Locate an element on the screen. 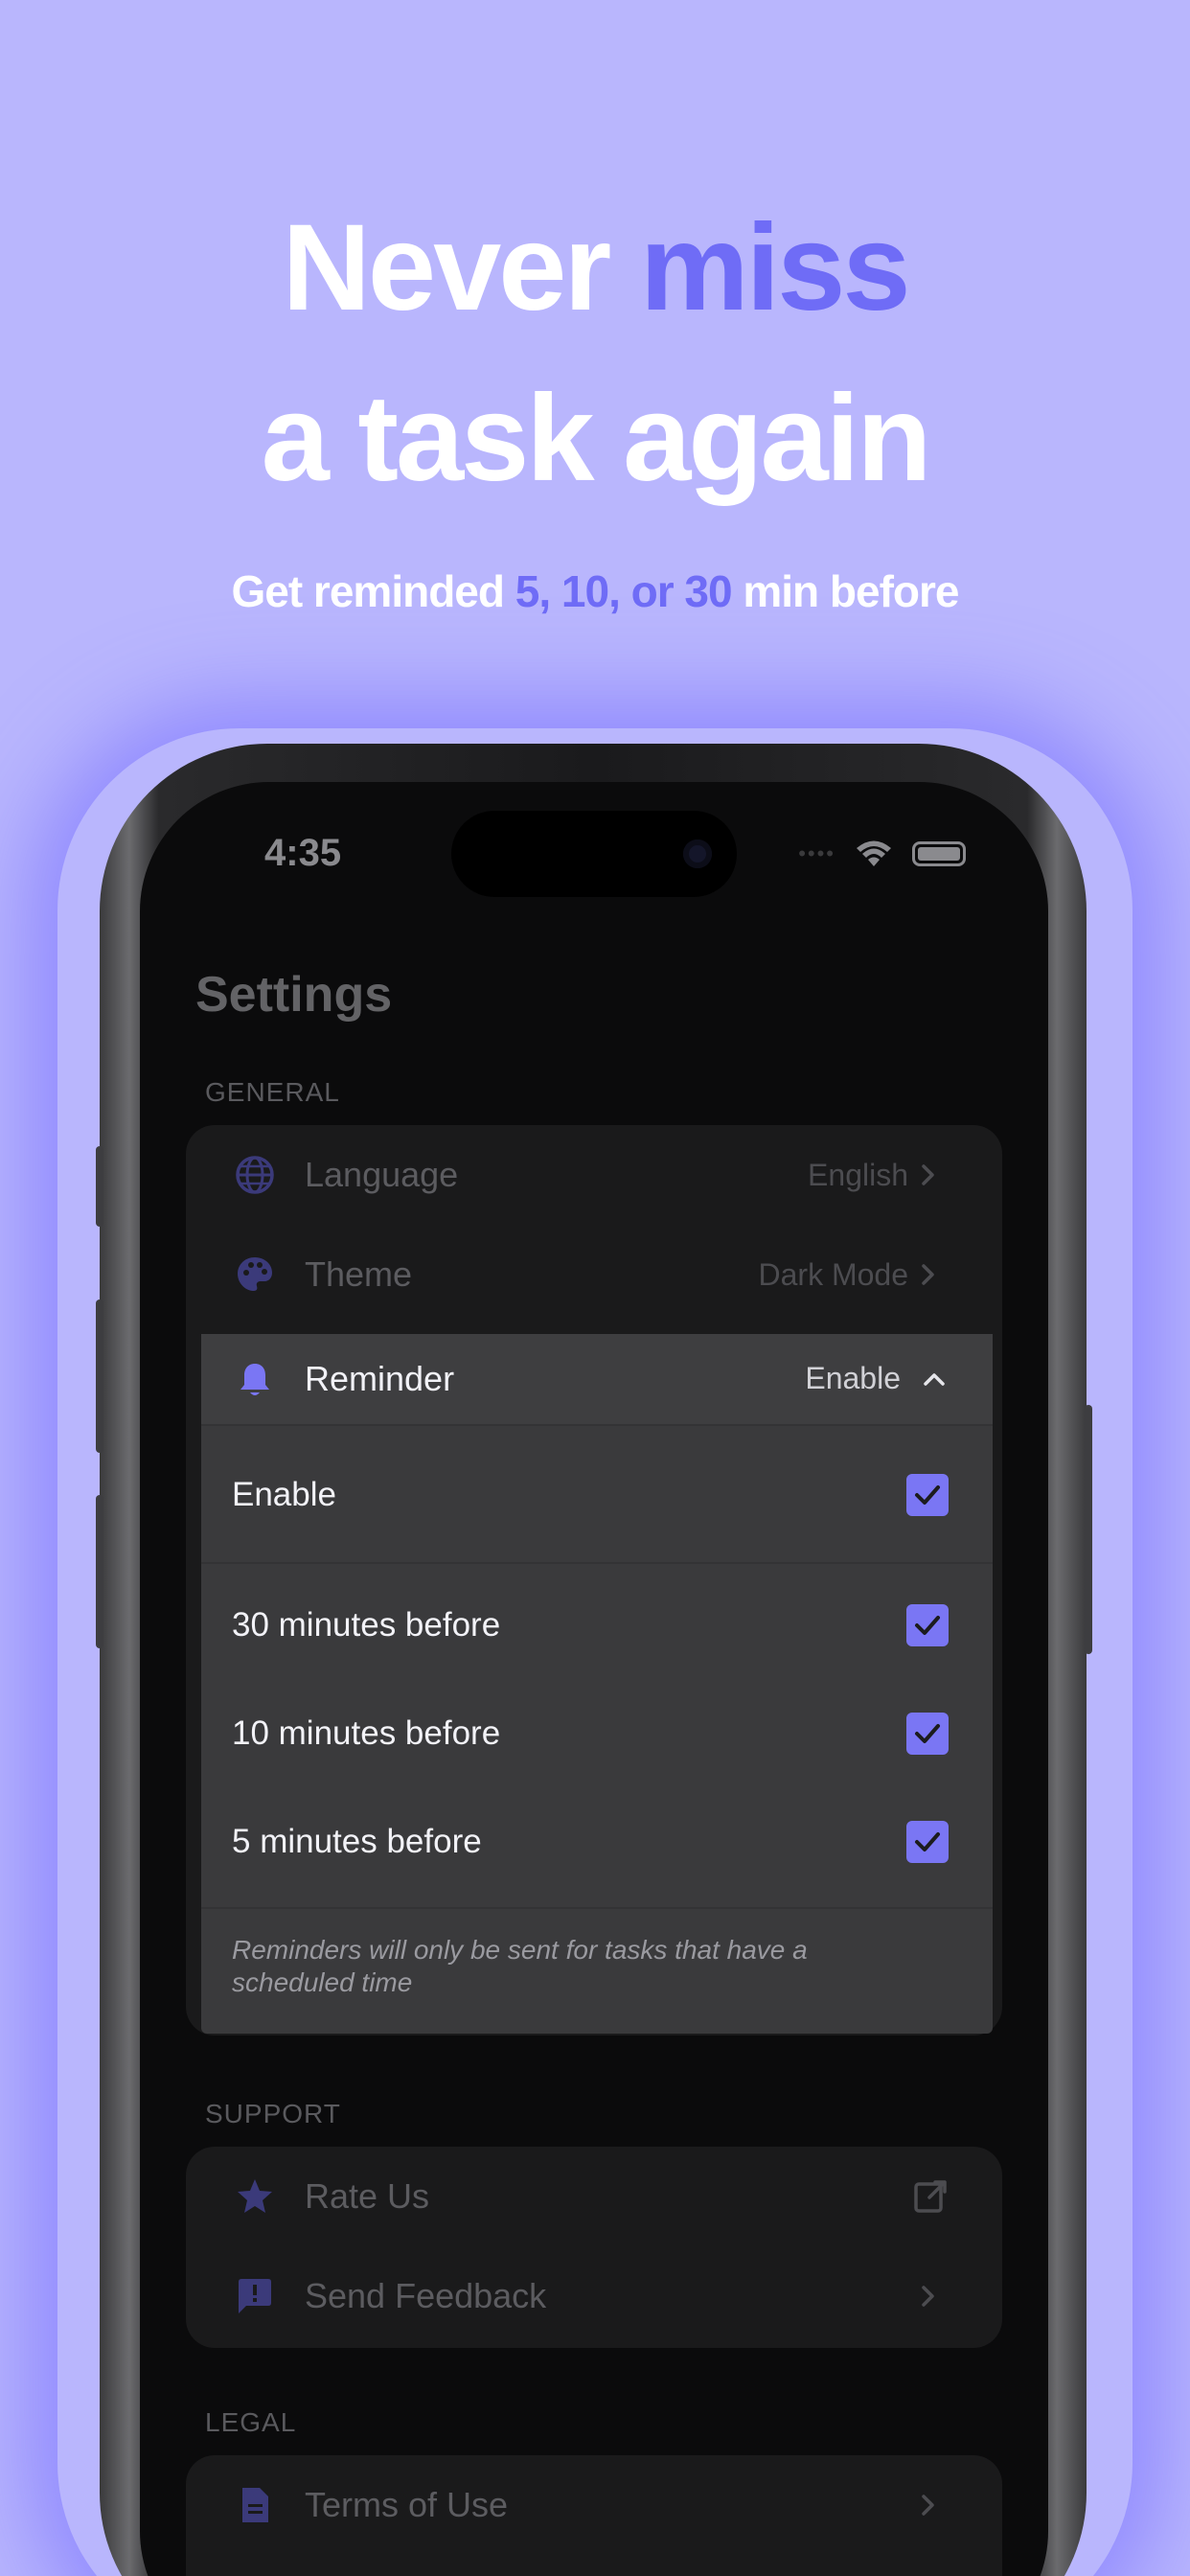 The image size is (1190, 2576). headline-line-1: Never miss is located at coordinates (595, 268).